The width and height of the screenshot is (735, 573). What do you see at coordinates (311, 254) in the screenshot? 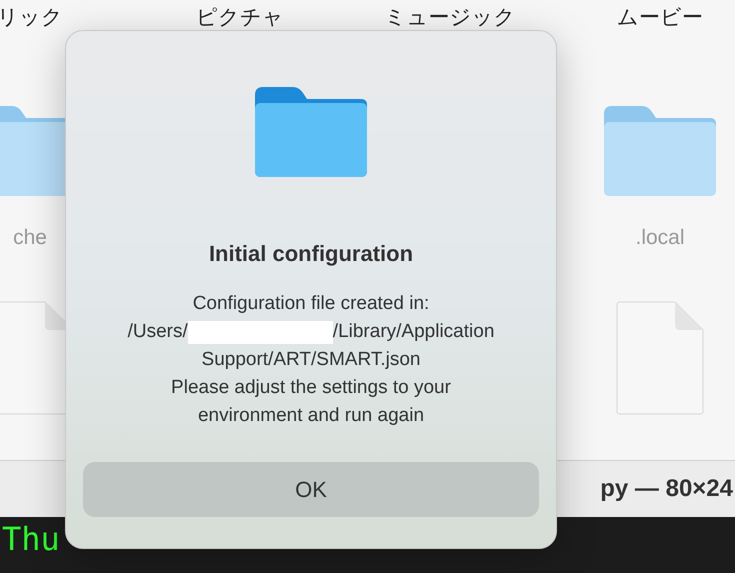
I see `dialog-title: Initial configuration` at bounding box center [311, 254].